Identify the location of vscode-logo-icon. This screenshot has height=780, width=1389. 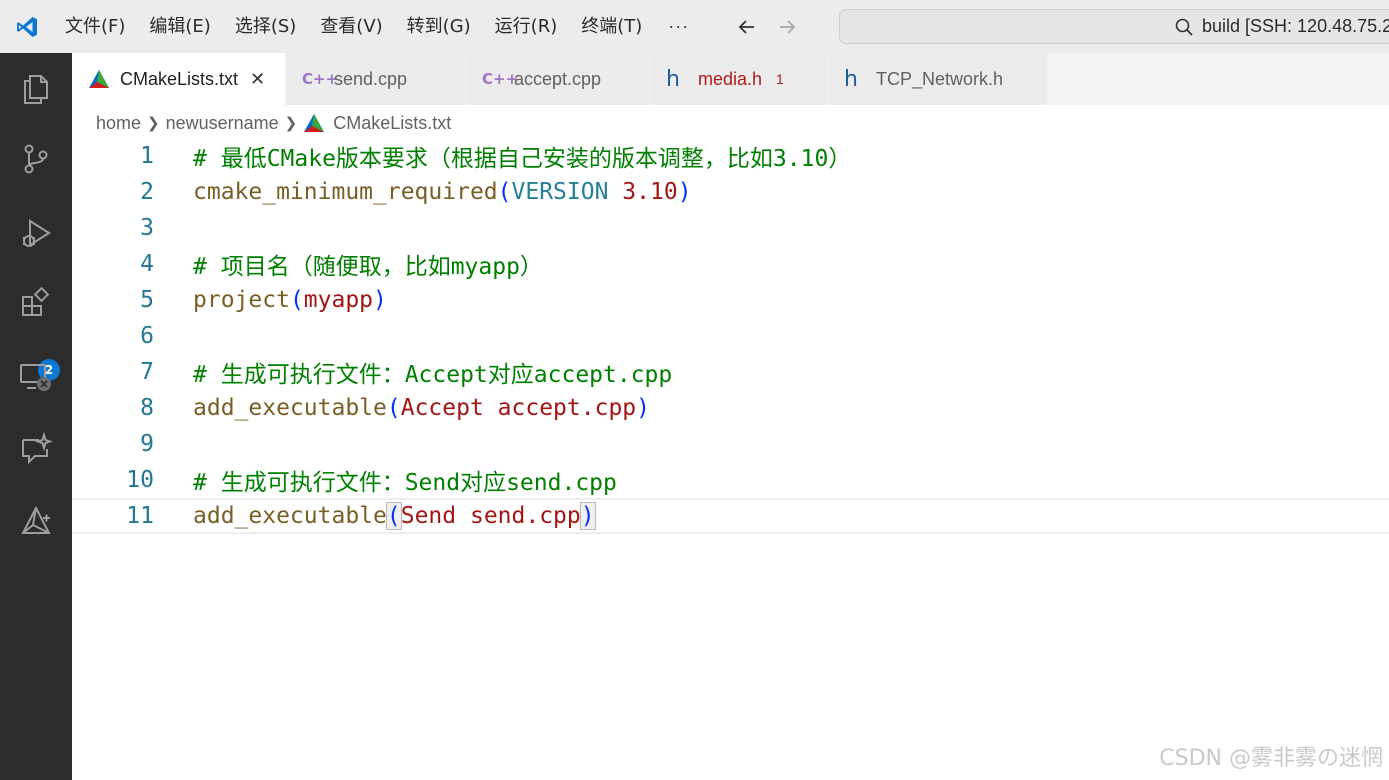
(26, 26).